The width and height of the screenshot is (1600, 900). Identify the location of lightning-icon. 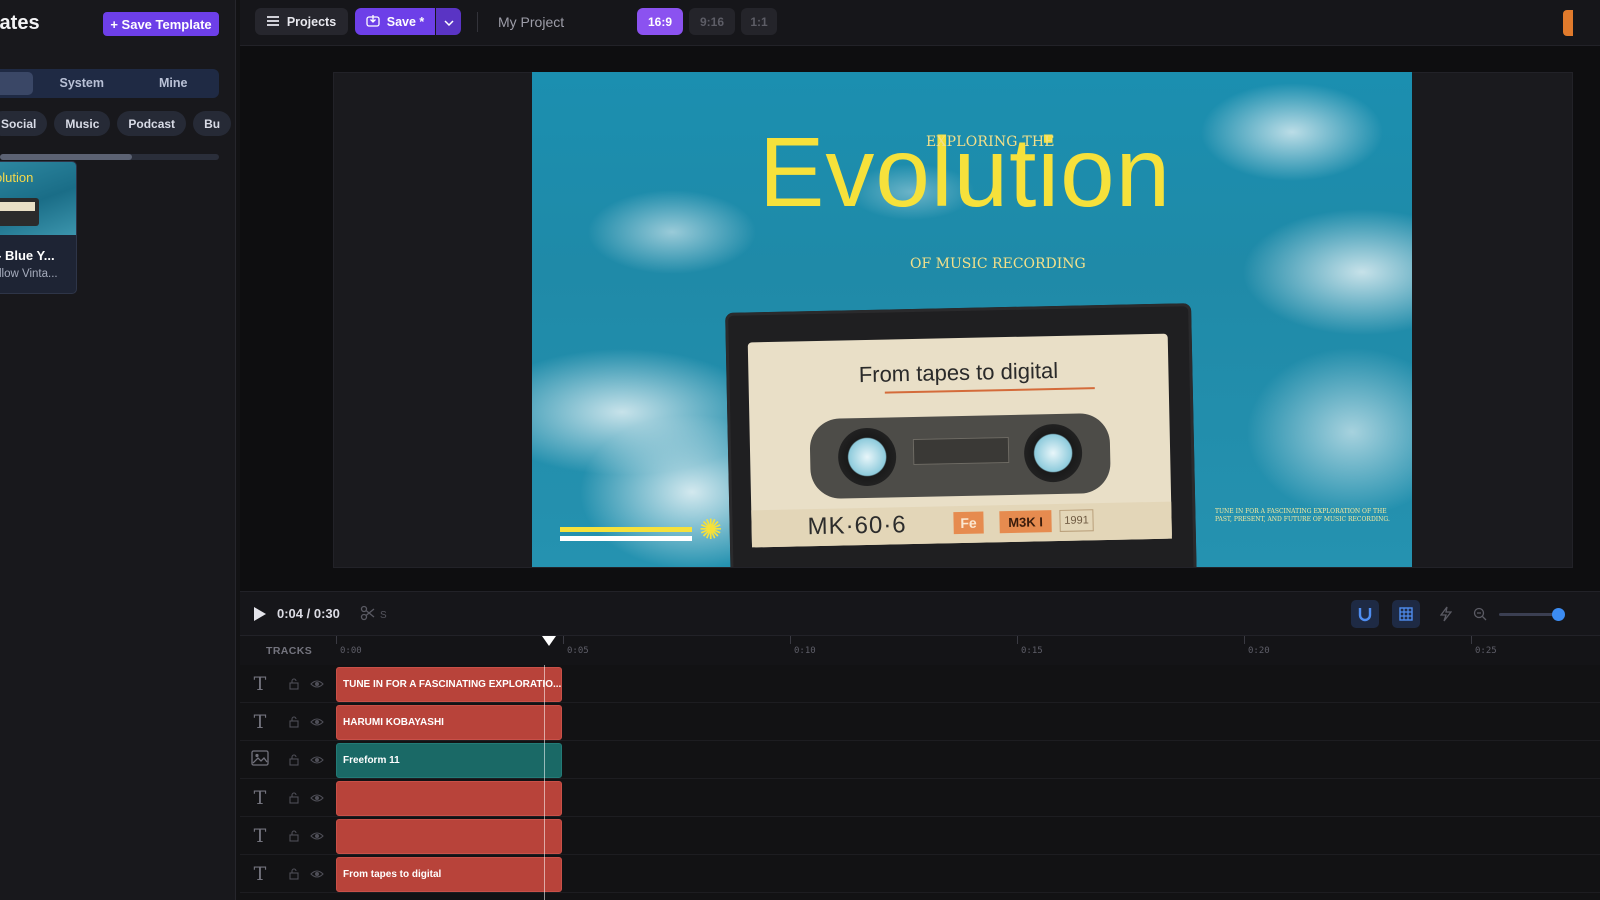
(1446, 614).